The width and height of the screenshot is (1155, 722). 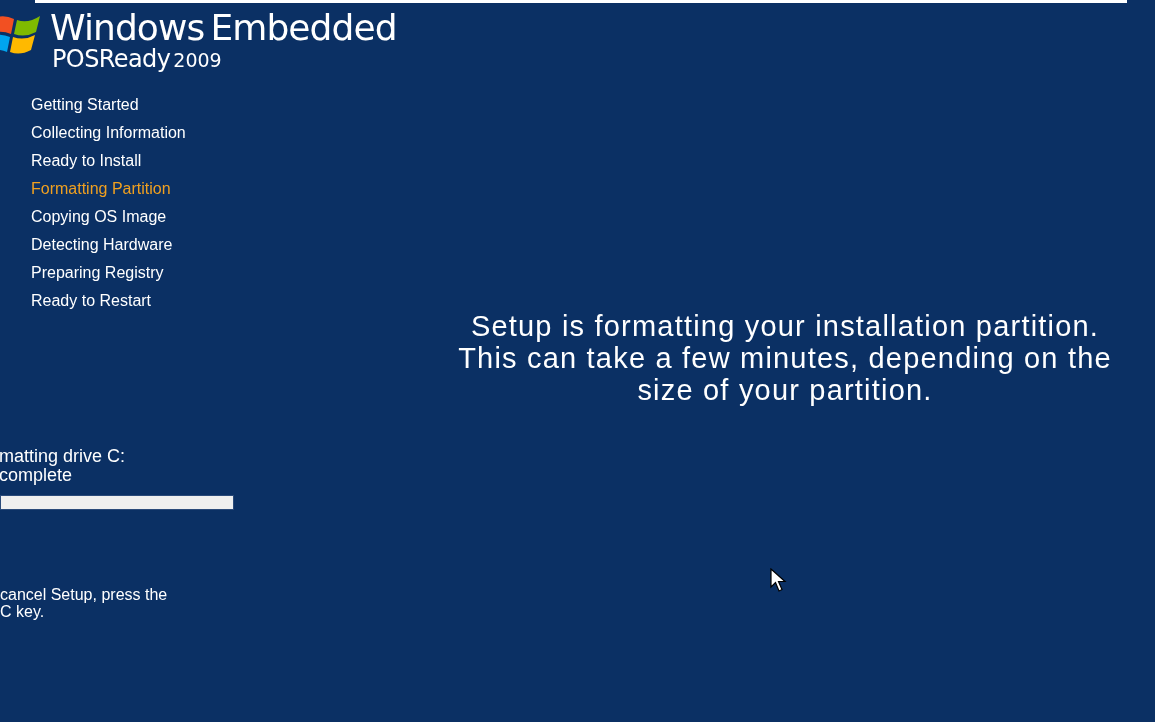 What do you see at coordinates (785, 358) in the screenshot?
I see `setup-message: Setup is formatting your installation partition. This can take a few minutes, depending on the size of your partition.` at bounding box center [785, 358].